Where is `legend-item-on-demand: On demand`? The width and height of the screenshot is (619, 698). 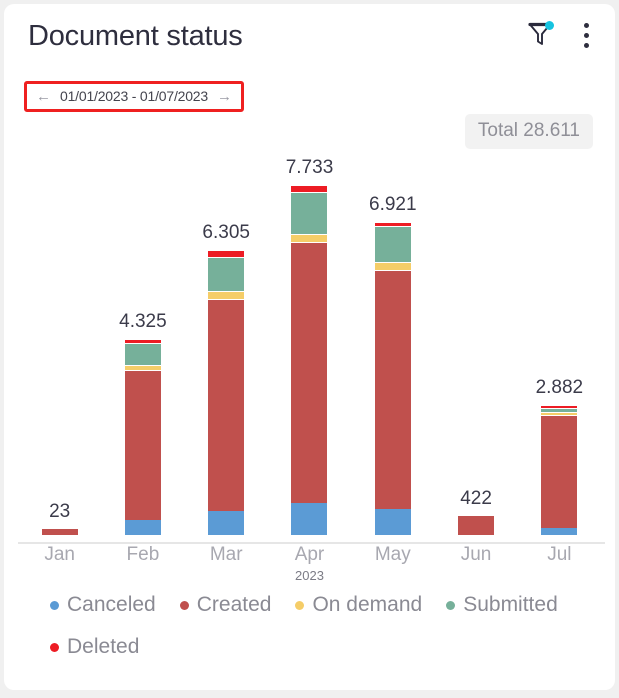
legend-item-on-demand: On demand is located at coordinates (358, 605).